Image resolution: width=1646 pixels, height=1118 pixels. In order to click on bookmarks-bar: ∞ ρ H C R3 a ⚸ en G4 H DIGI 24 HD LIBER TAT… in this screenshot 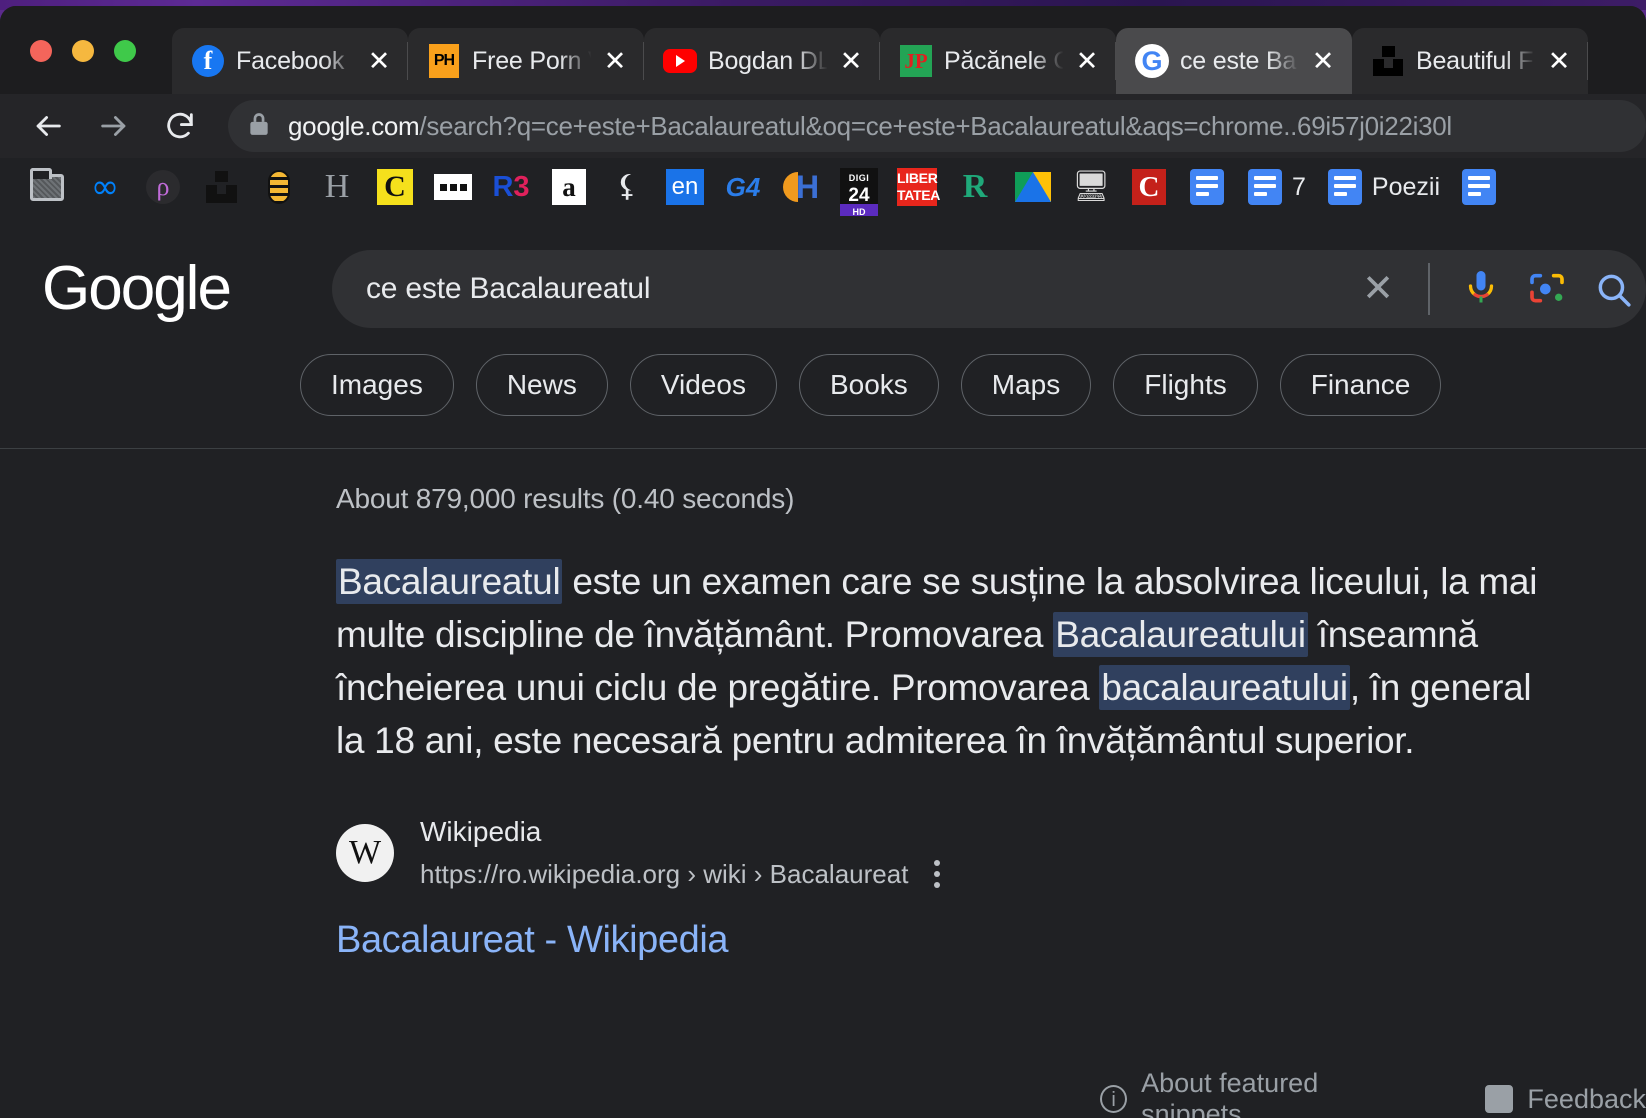, I will do `click(823, 187)`.